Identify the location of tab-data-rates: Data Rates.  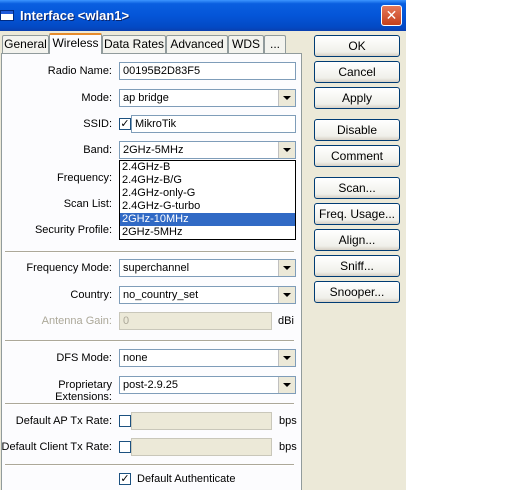
(134, 44).